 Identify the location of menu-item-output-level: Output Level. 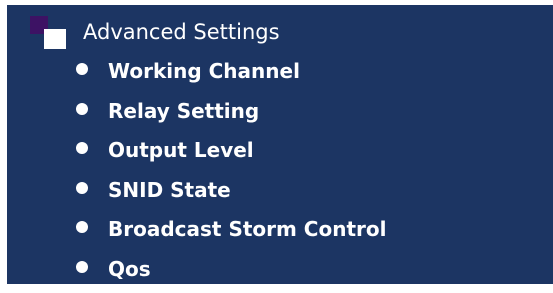
(280, 154).